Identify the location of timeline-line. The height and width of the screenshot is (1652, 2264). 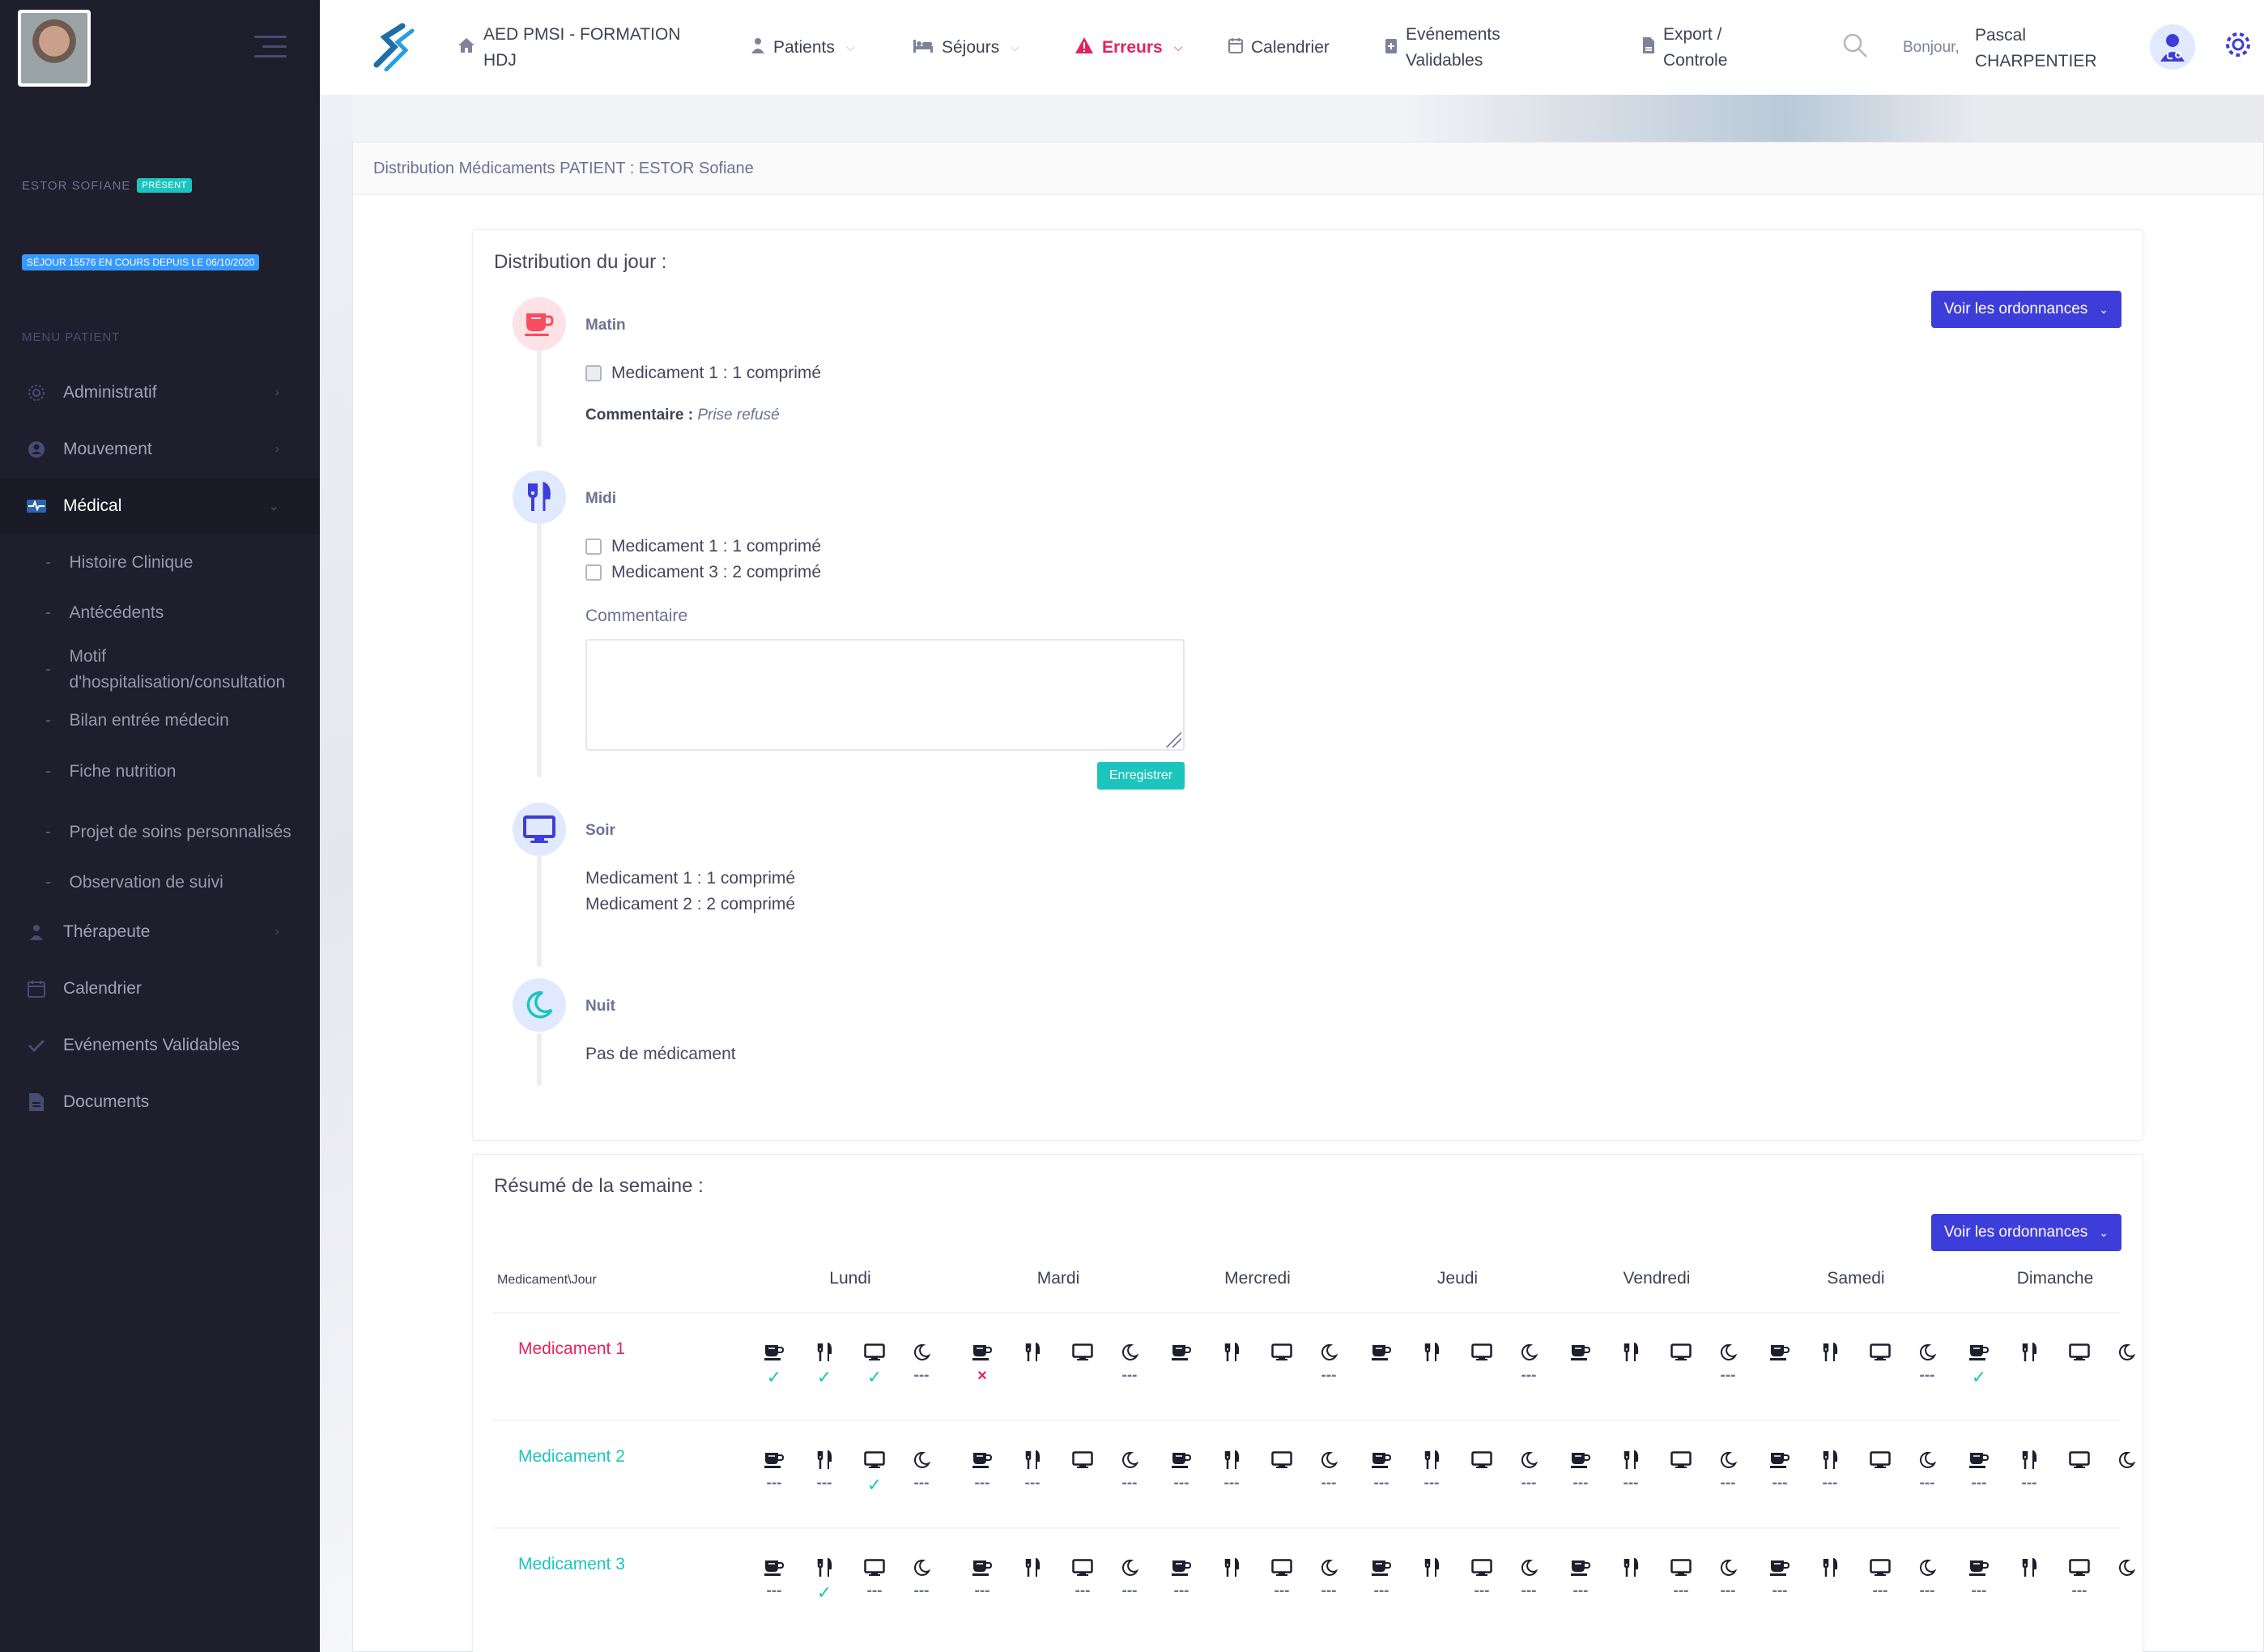
(539, 911).